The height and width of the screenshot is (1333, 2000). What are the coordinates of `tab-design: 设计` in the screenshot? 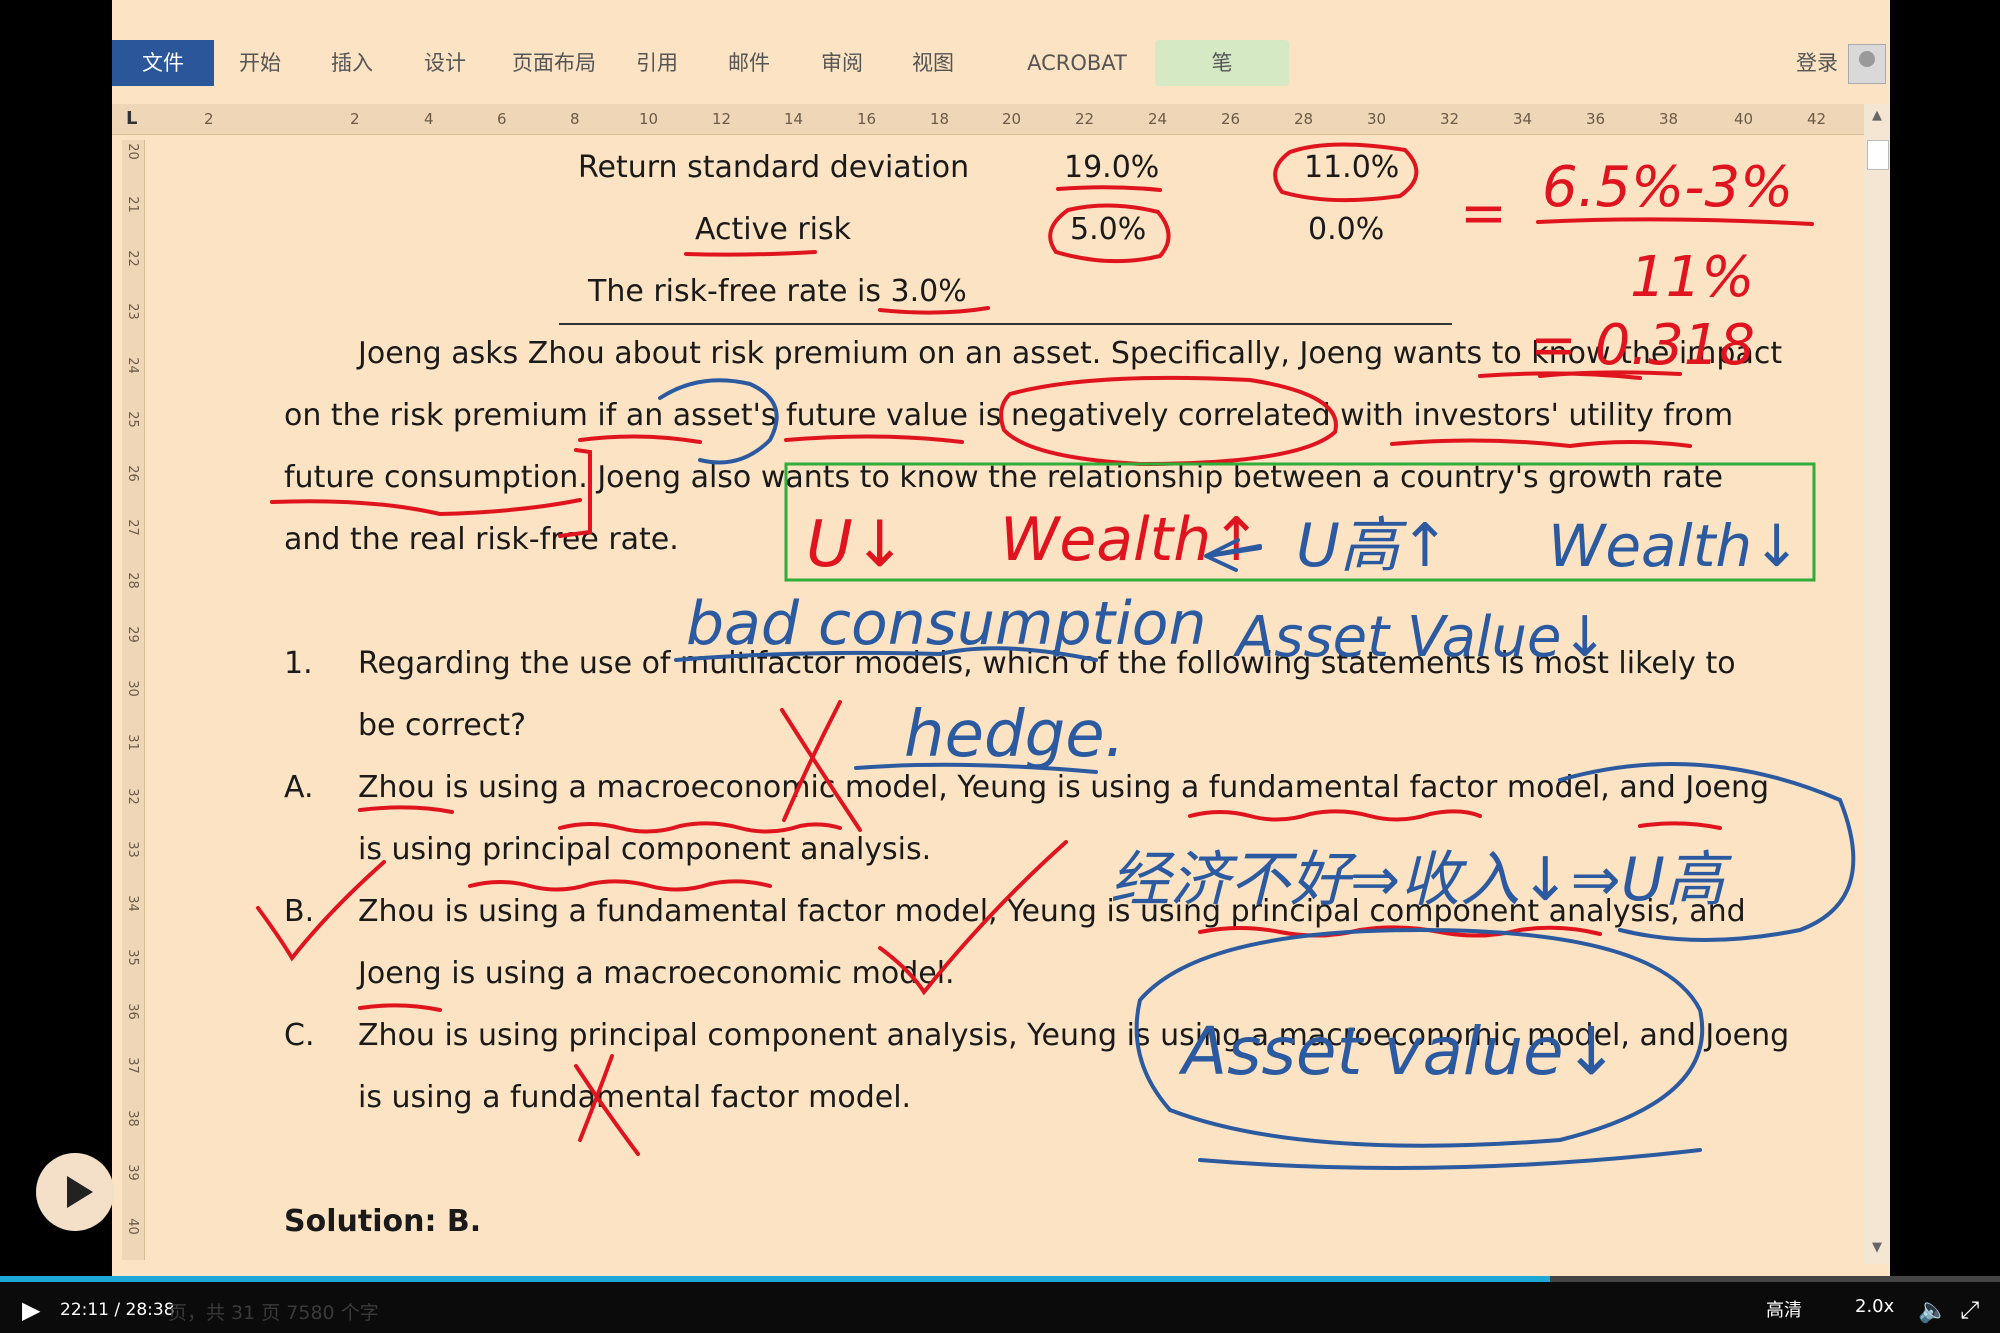 It's located at (445, 63).